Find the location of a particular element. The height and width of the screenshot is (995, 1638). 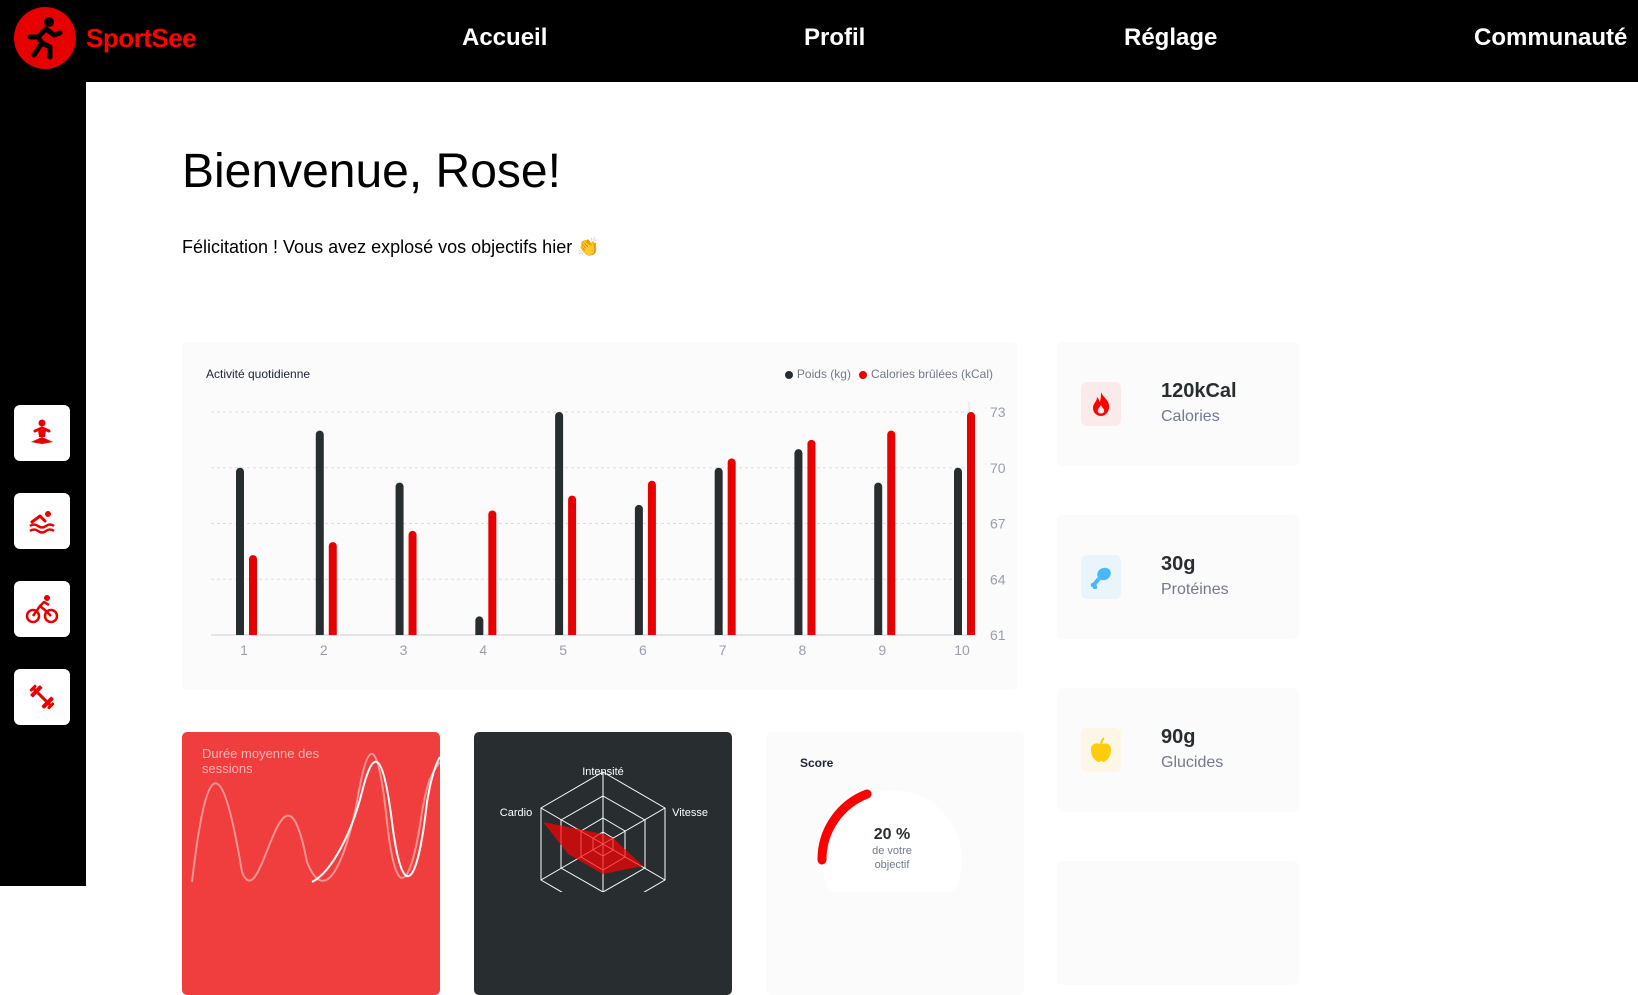

stat-card-carbs: 90g Glucides is located at coordinates (1178, 750).